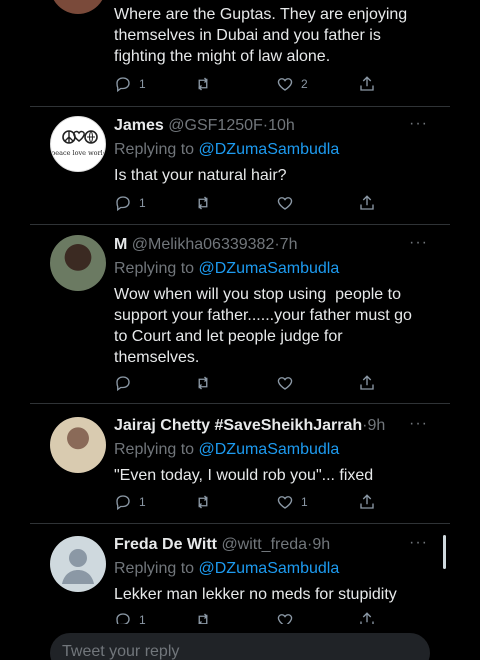 This screenshot has height=660, width=480. I want to click on display-name: Jairaj Chetty #SaveSheikhJarrah, so click(238, 425).